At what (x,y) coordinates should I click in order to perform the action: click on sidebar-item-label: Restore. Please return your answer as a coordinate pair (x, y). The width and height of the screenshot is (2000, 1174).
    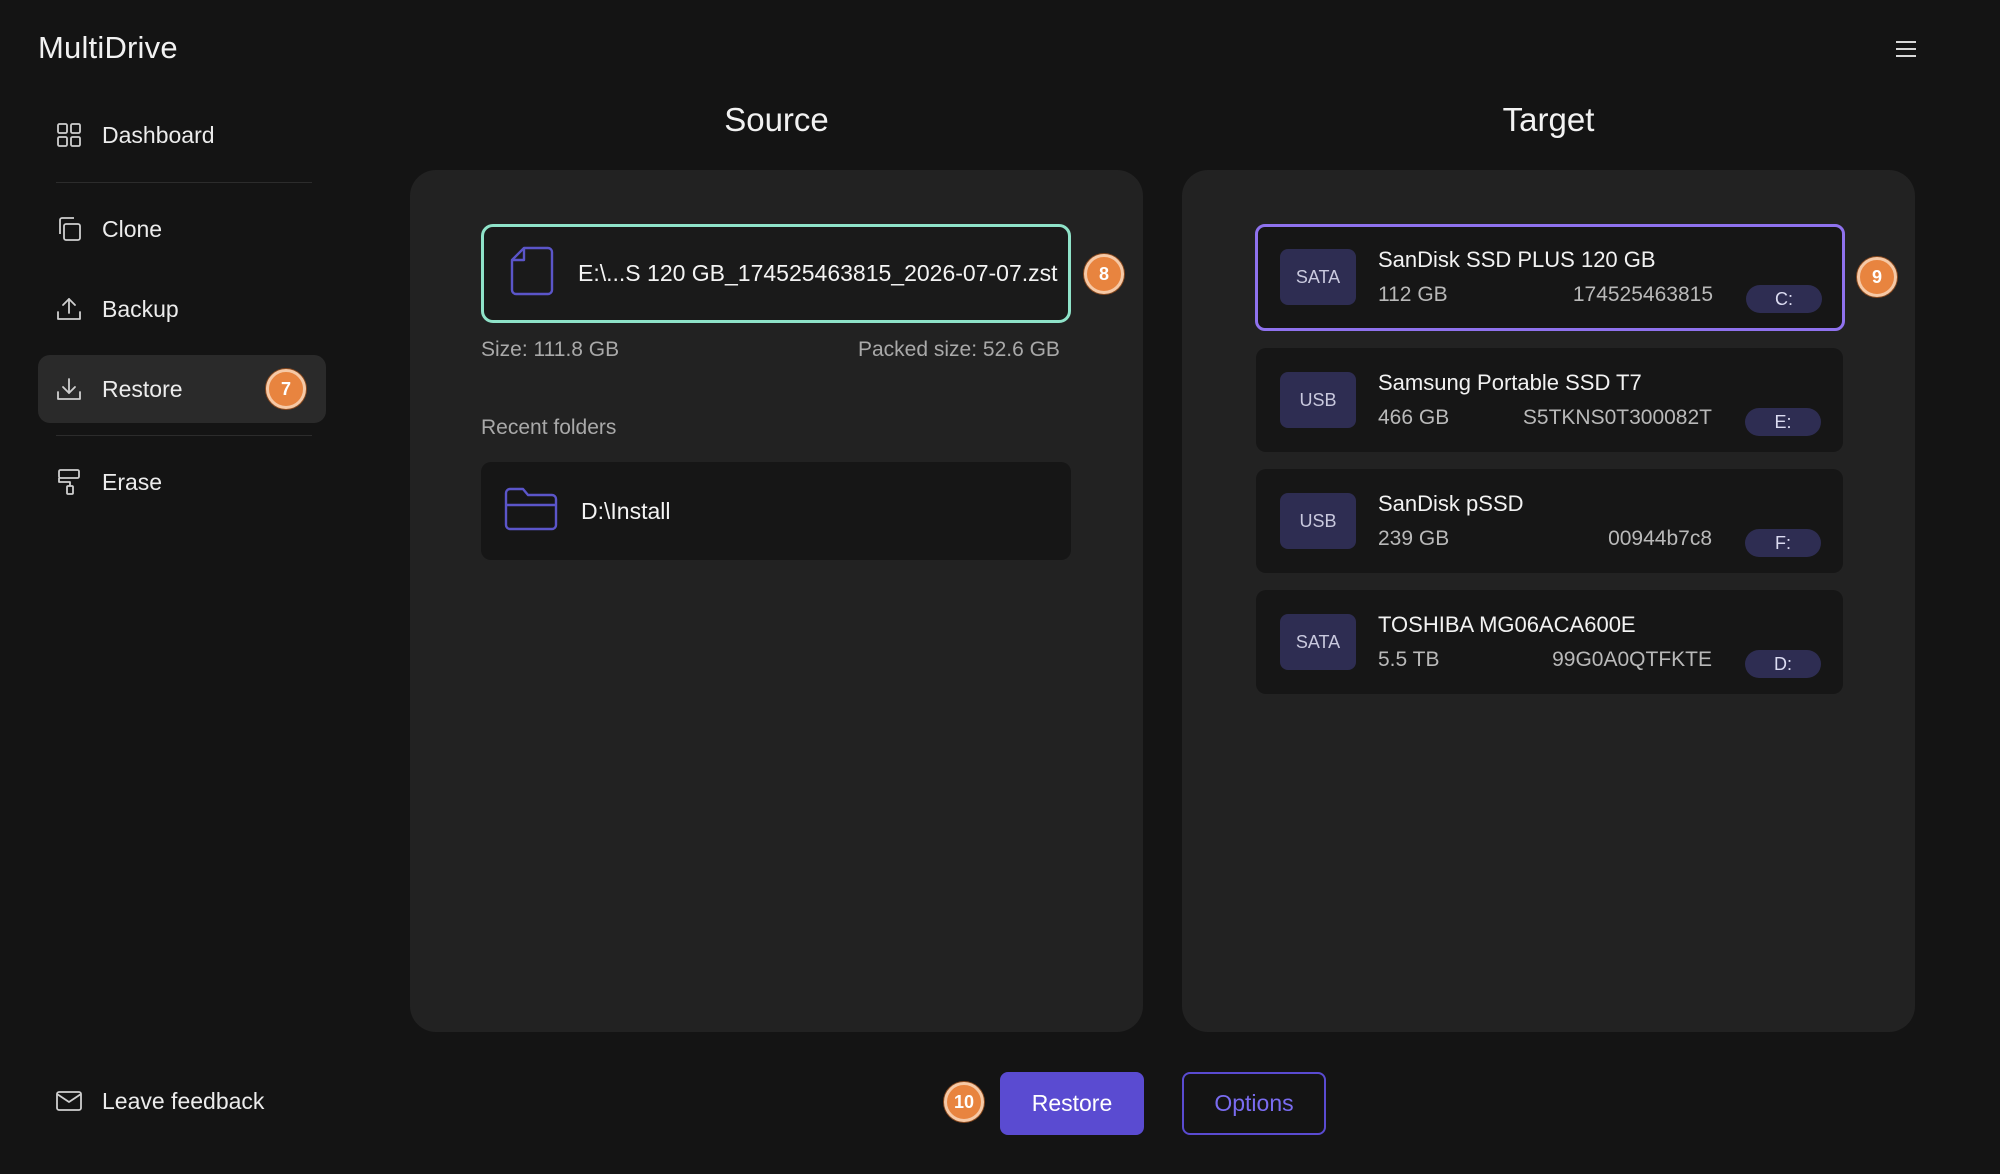
    Looking at the image, I should click on (142, 388).